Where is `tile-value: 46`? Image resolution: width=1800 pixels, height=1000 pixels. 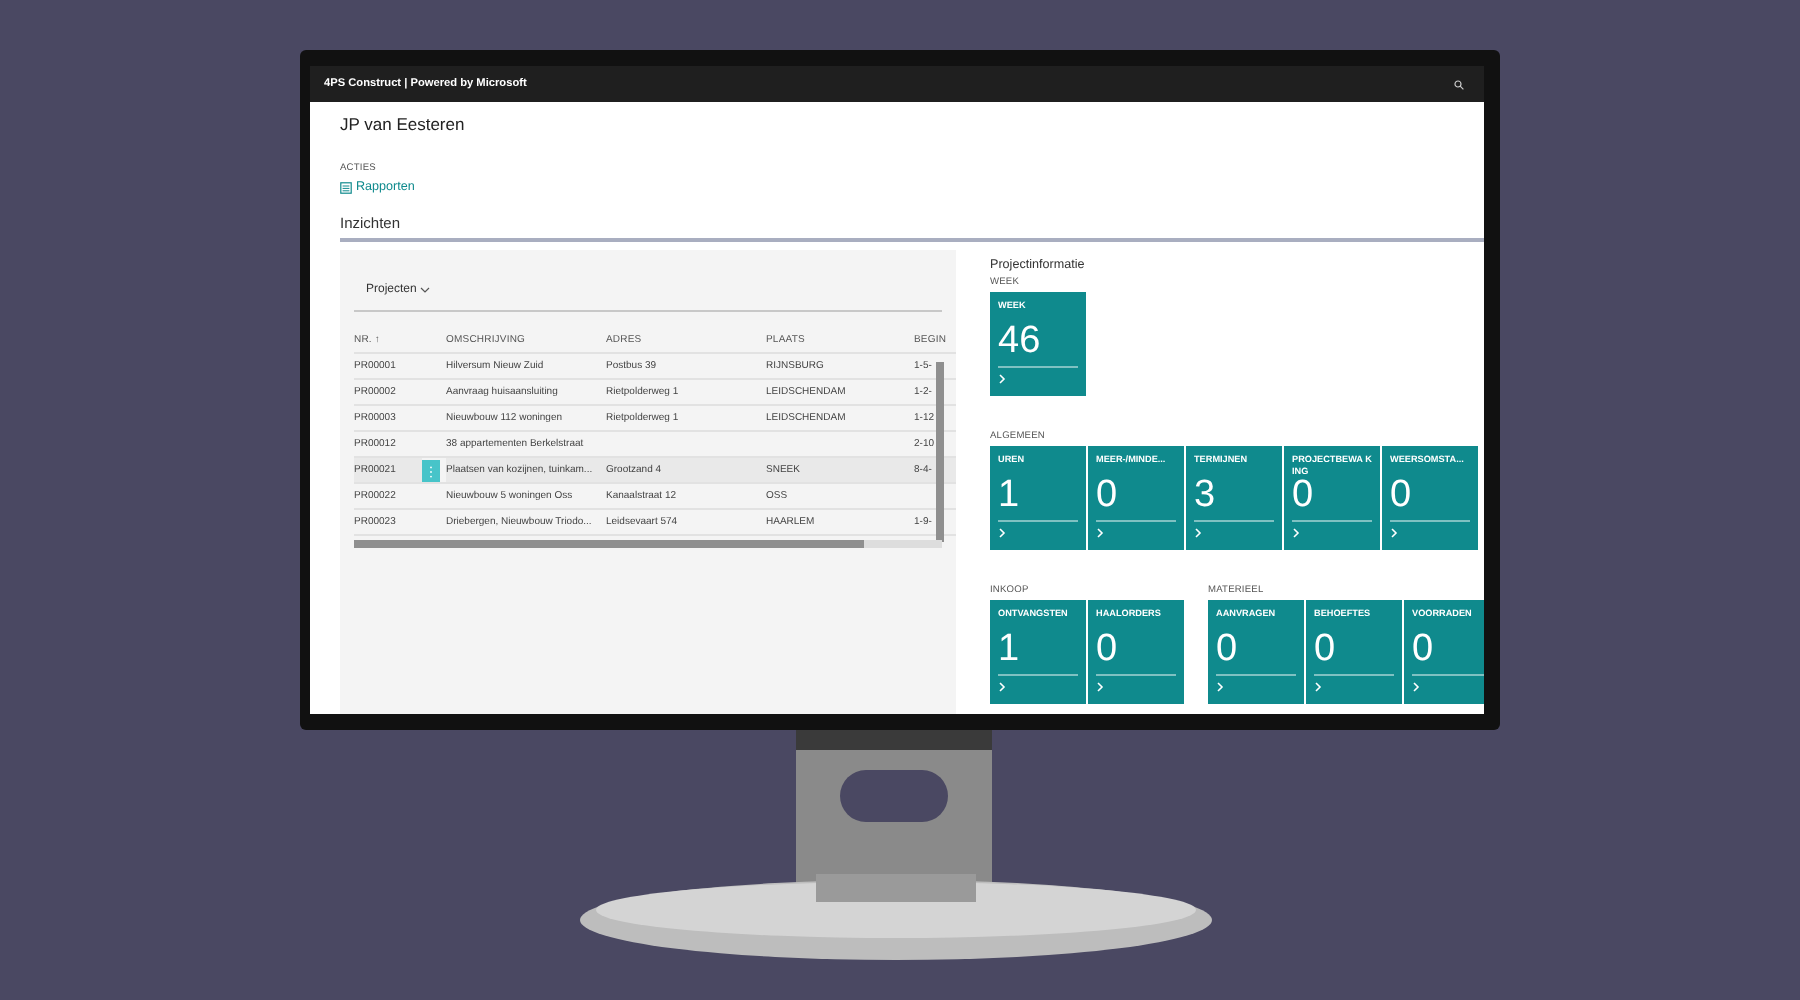 tile-value: 46 is located at coordinates (1020, 342).